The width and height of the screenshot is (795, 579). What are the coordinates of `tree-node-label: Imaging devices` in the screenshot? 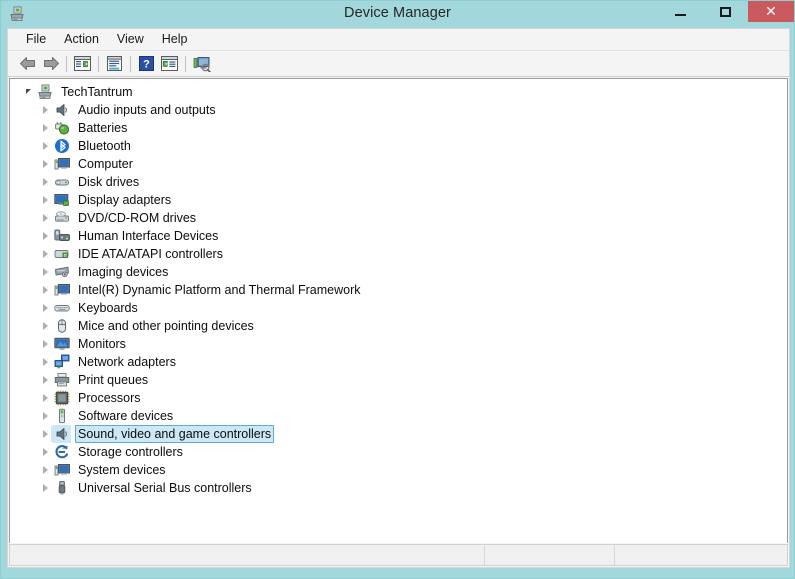 It's located at (123, 272).